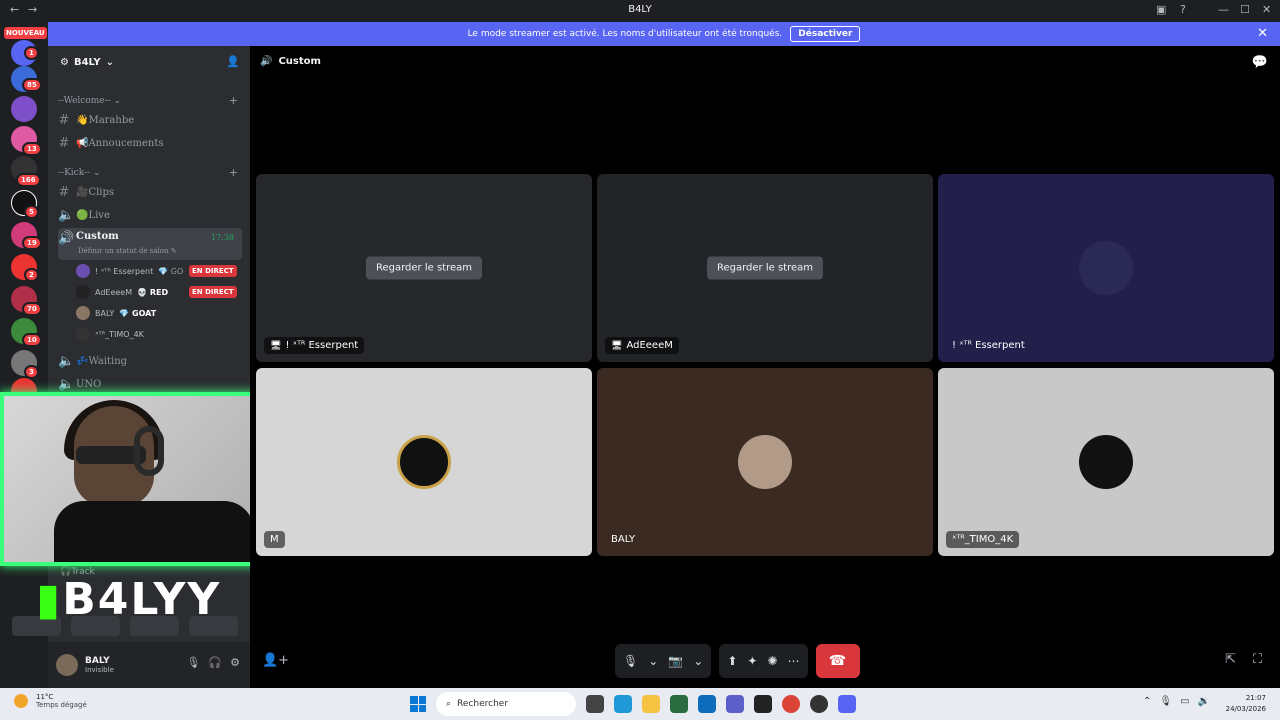 This screenshot has width=1280, height=720. What do you see at coordinates (1184, 701) in the screenshot?
I see `network-icon: ▭` at bounding box center [1184, 701].